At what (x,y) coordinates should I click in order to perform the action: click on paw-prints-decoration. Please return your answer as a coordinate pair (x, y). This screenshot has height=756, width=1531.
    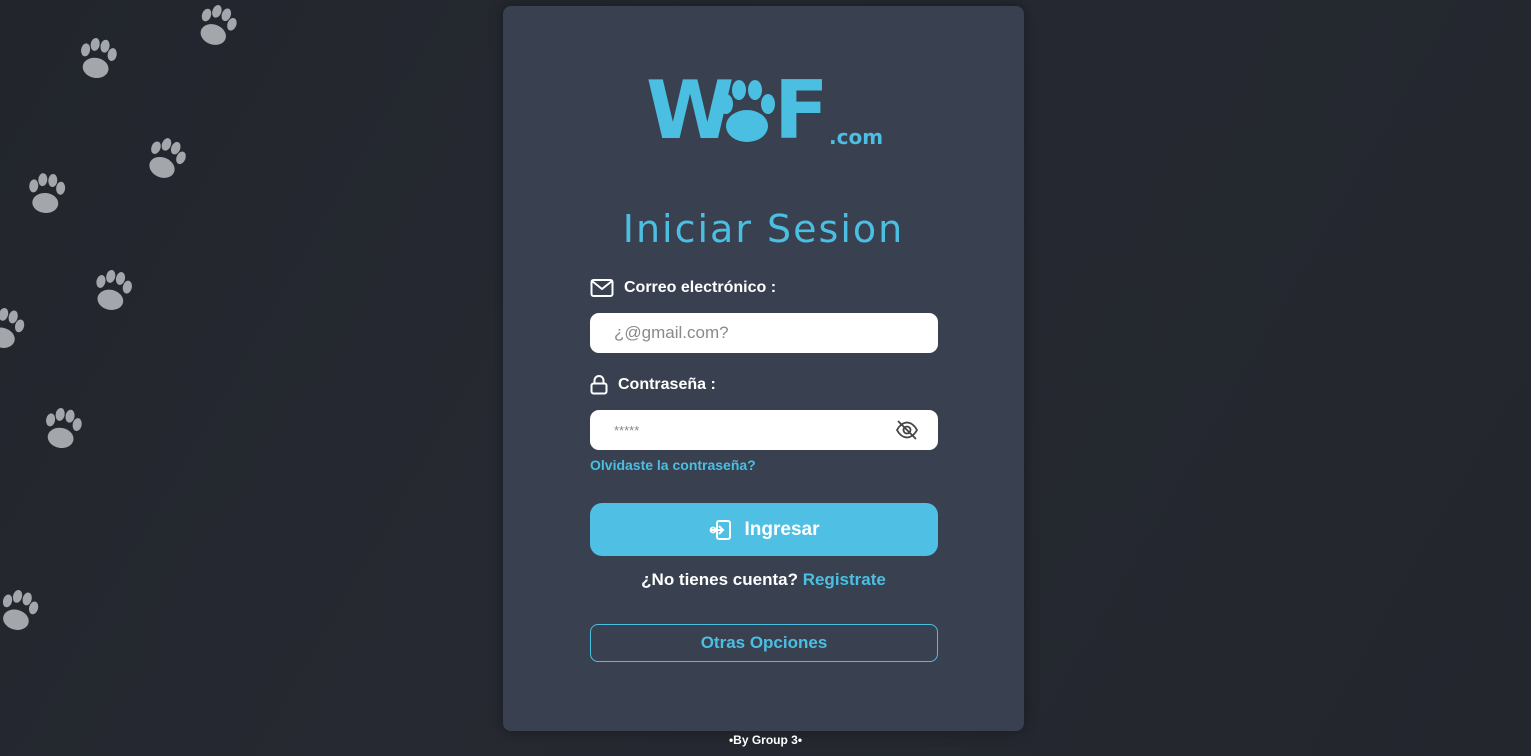
    Looking at the image, I should click on (120, 317).